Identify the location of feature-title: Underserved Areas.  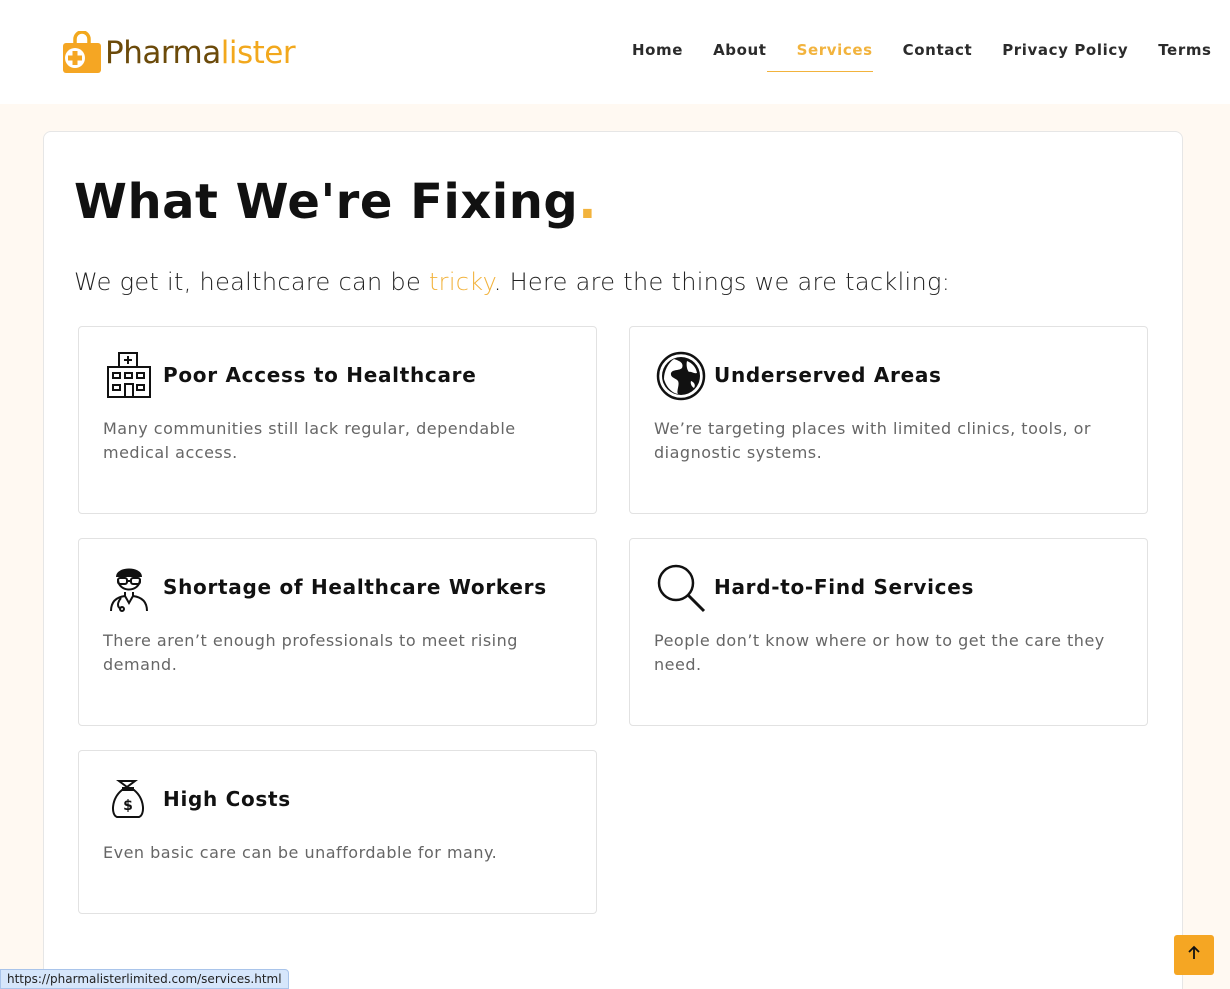
(828, 375).